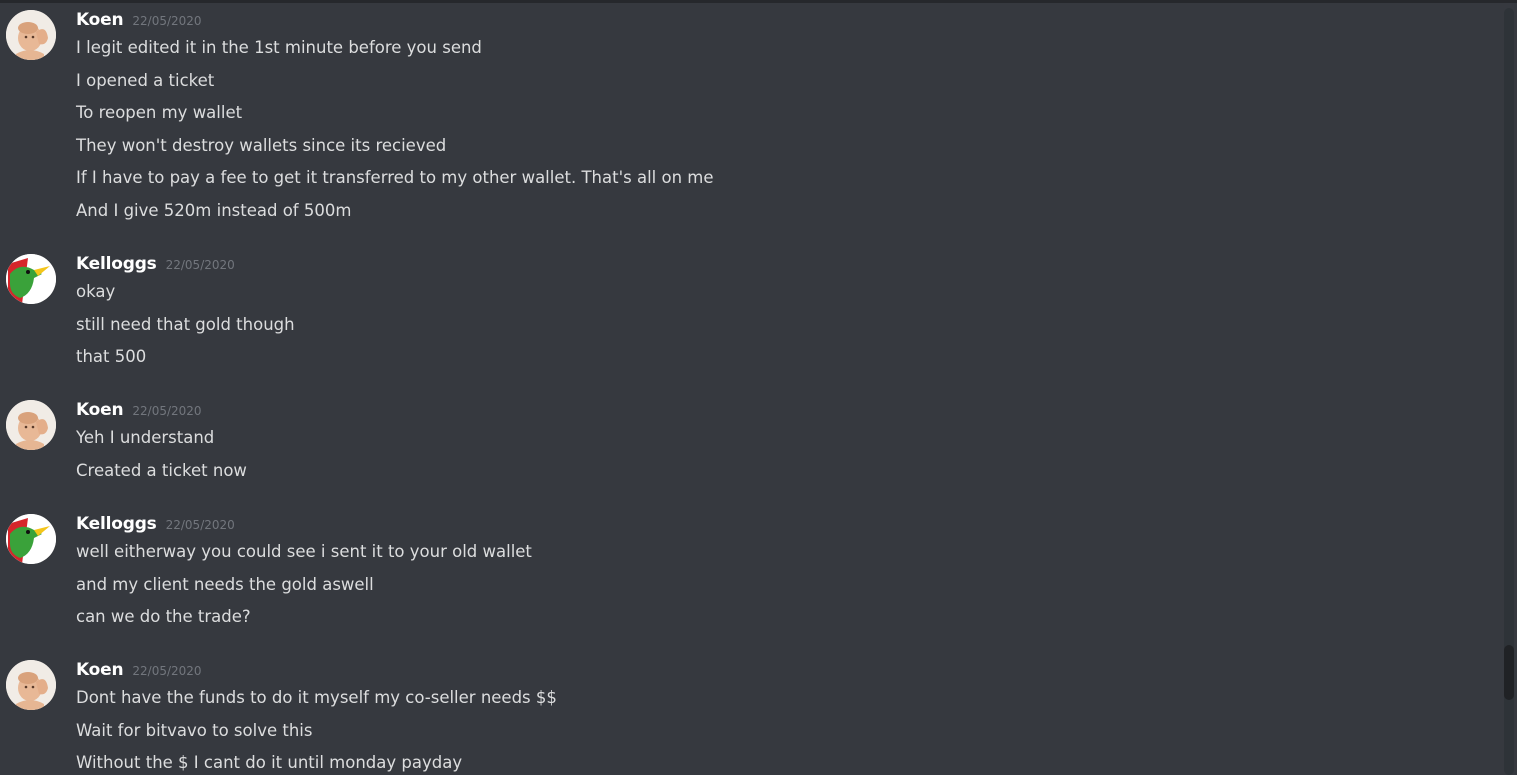  I want to click on message-line: and my client needs the gold aswell, so click(225, 584).